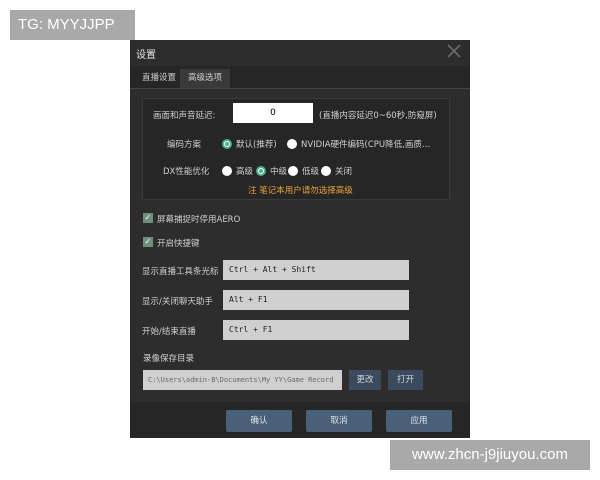 The width and height of the screenshot is (600, 480). I want to click on dx-medium-radio, so click(261, 171).